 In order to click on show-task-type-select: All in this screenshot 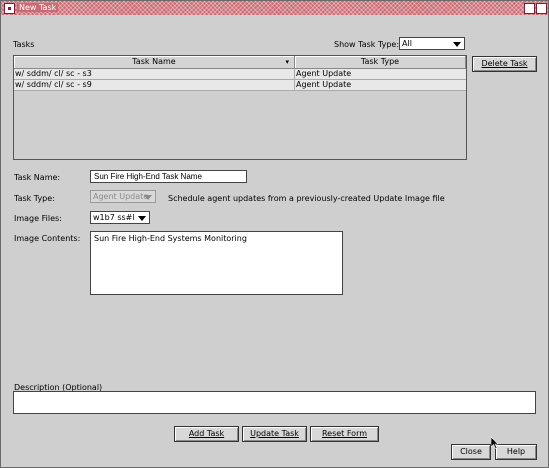, I will do `click(432, 43)`.